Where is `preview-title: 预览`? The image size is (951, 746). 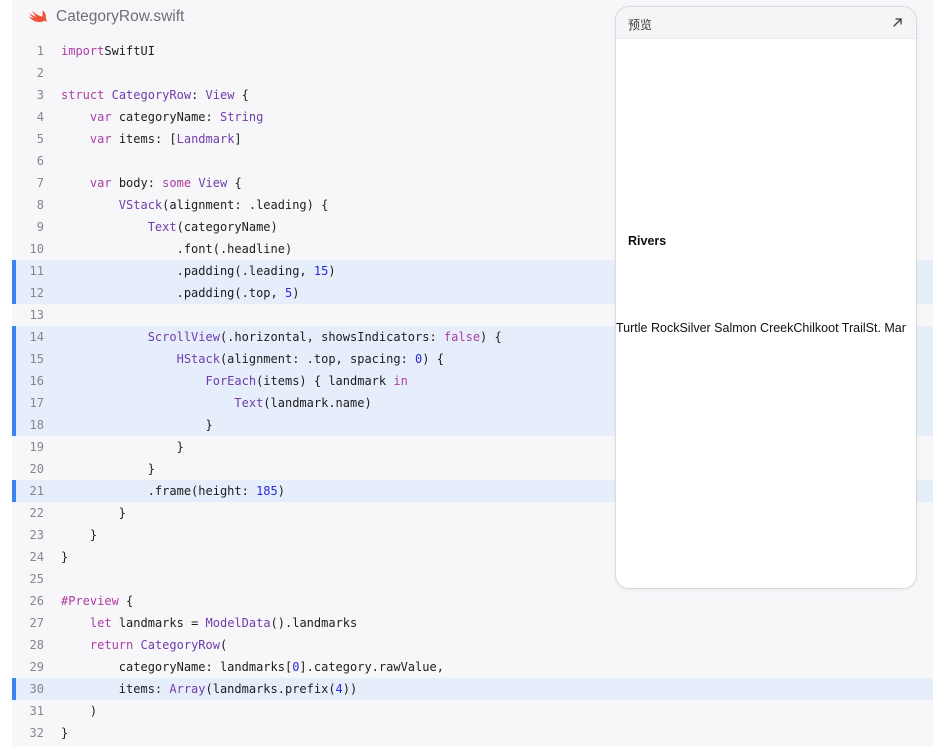
preview-title: 预览 is located at coordinates (640, 25).